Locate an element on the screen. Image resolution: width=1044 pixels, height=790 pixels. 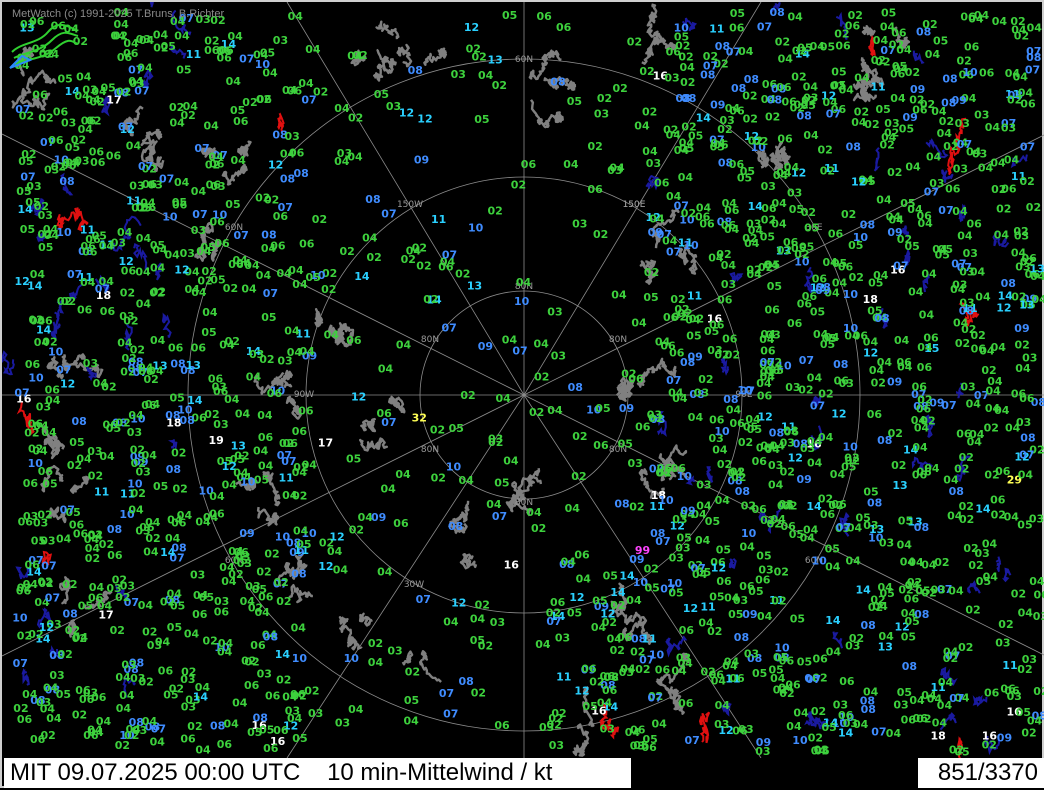
status-product: 10 min-Mittelwind / kt is located at coordinates (439, 772).